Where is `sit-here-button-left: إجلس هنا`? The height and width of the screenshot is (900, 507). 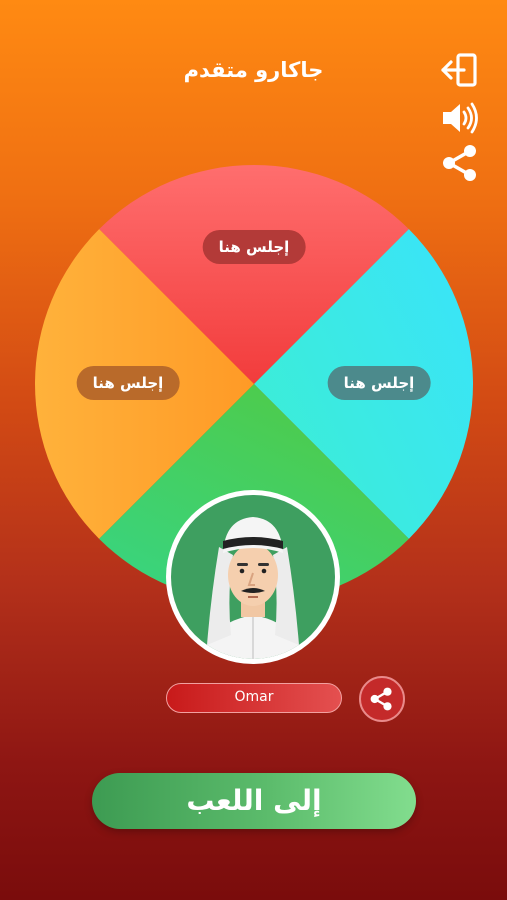 sit-here-button-left: إجلس هنا is located at coordinates (128, 383).